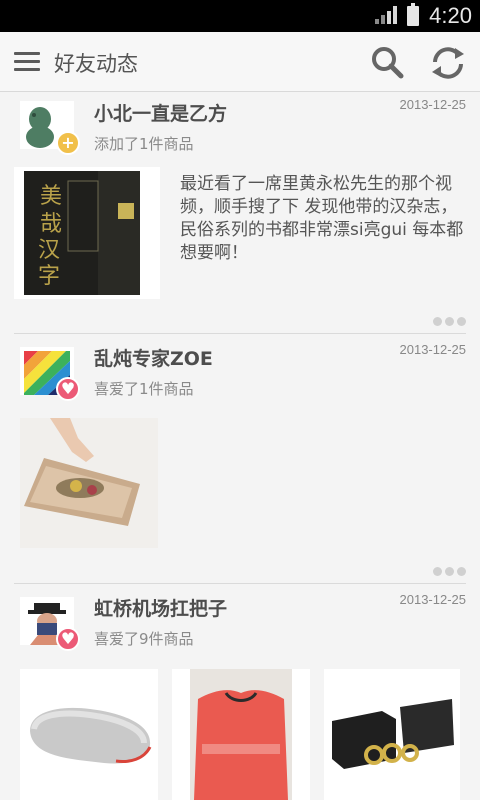 The image size is (480, 800). Describe the element at coordinates (51, 196) in the screenshot. I see `book-title-char: 美` at that location.